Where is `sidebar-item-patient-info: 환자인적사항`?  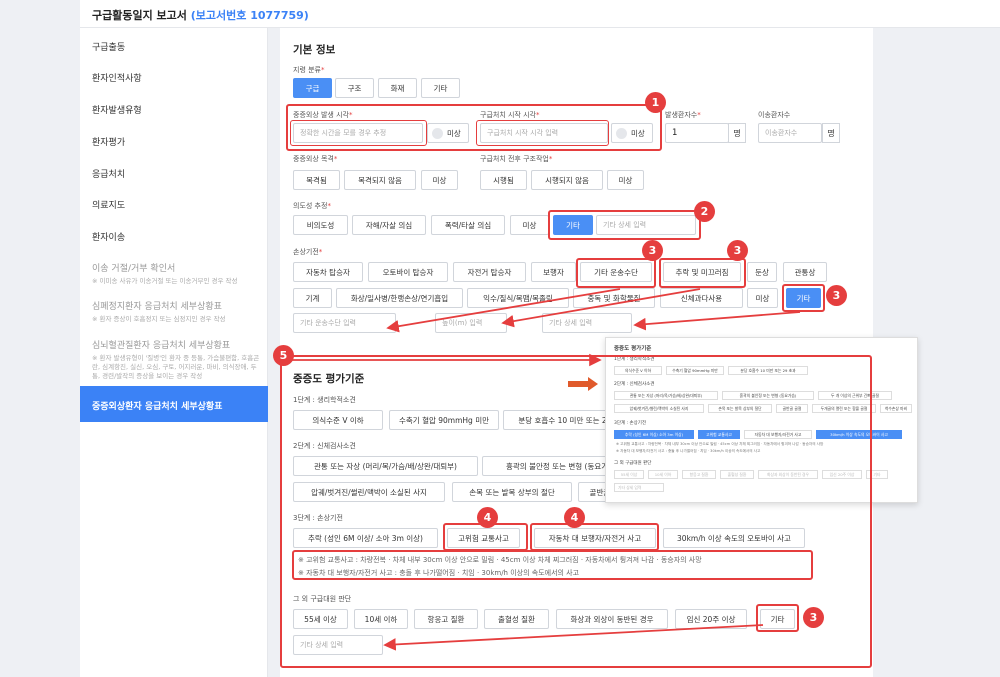
sidebar-item-patient-info: 환자인적사항 is located at coordinates (174, 77).